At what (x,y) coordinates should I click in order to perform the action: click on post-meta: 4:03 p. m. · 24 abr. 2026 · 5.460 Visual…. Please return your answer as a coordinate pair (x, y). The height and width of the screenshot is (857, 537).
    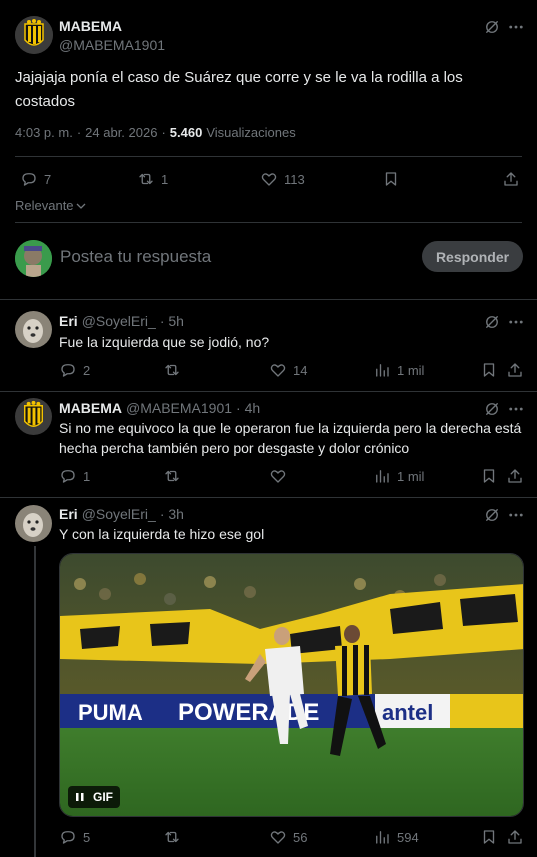
    Looking at the image, I should click on (155, 132).